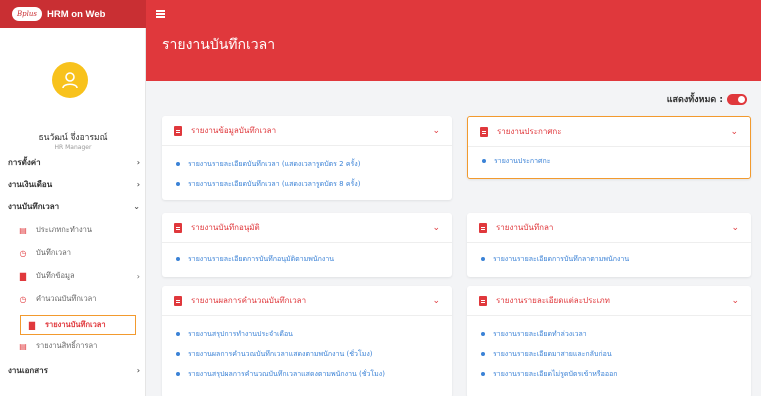 This screenshot has width=761, height=396. Describe the element at coordinates (609, 132) in the screenshot. I see `card-header: รายงานประกาศกะ ⌄` at that location.